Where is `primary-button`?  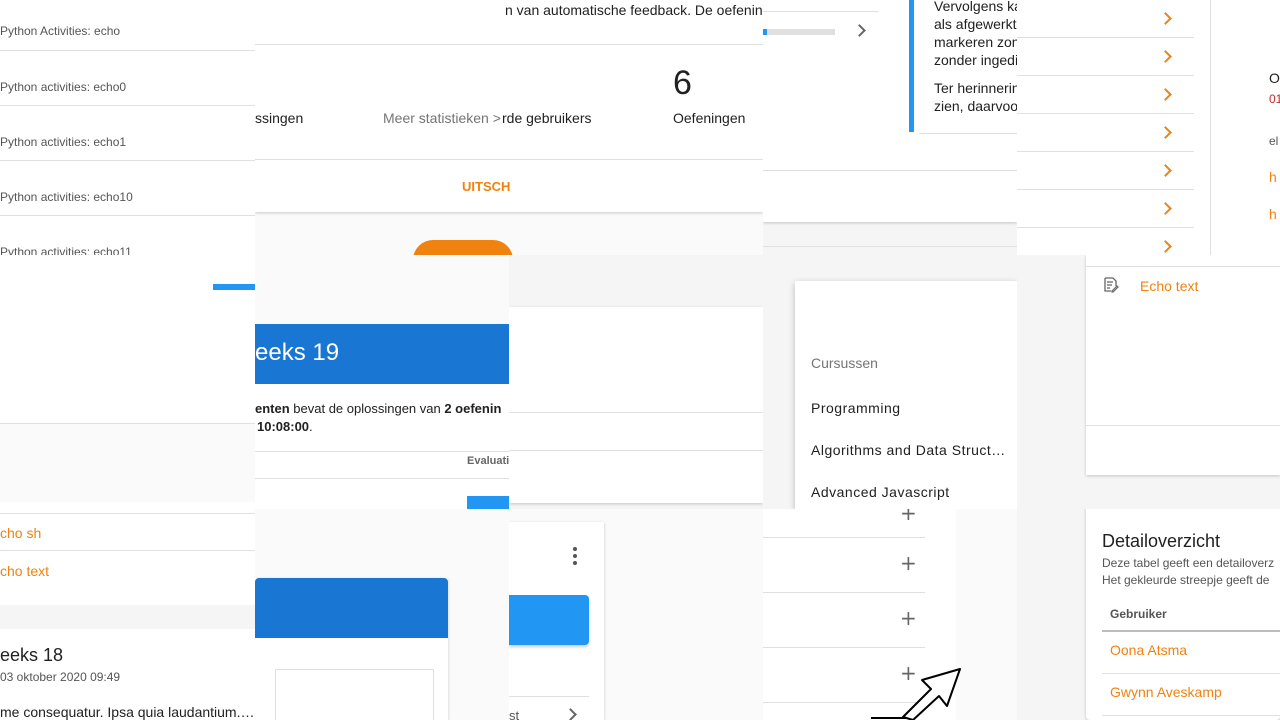 primary-button is located at coordinates (549, 620).